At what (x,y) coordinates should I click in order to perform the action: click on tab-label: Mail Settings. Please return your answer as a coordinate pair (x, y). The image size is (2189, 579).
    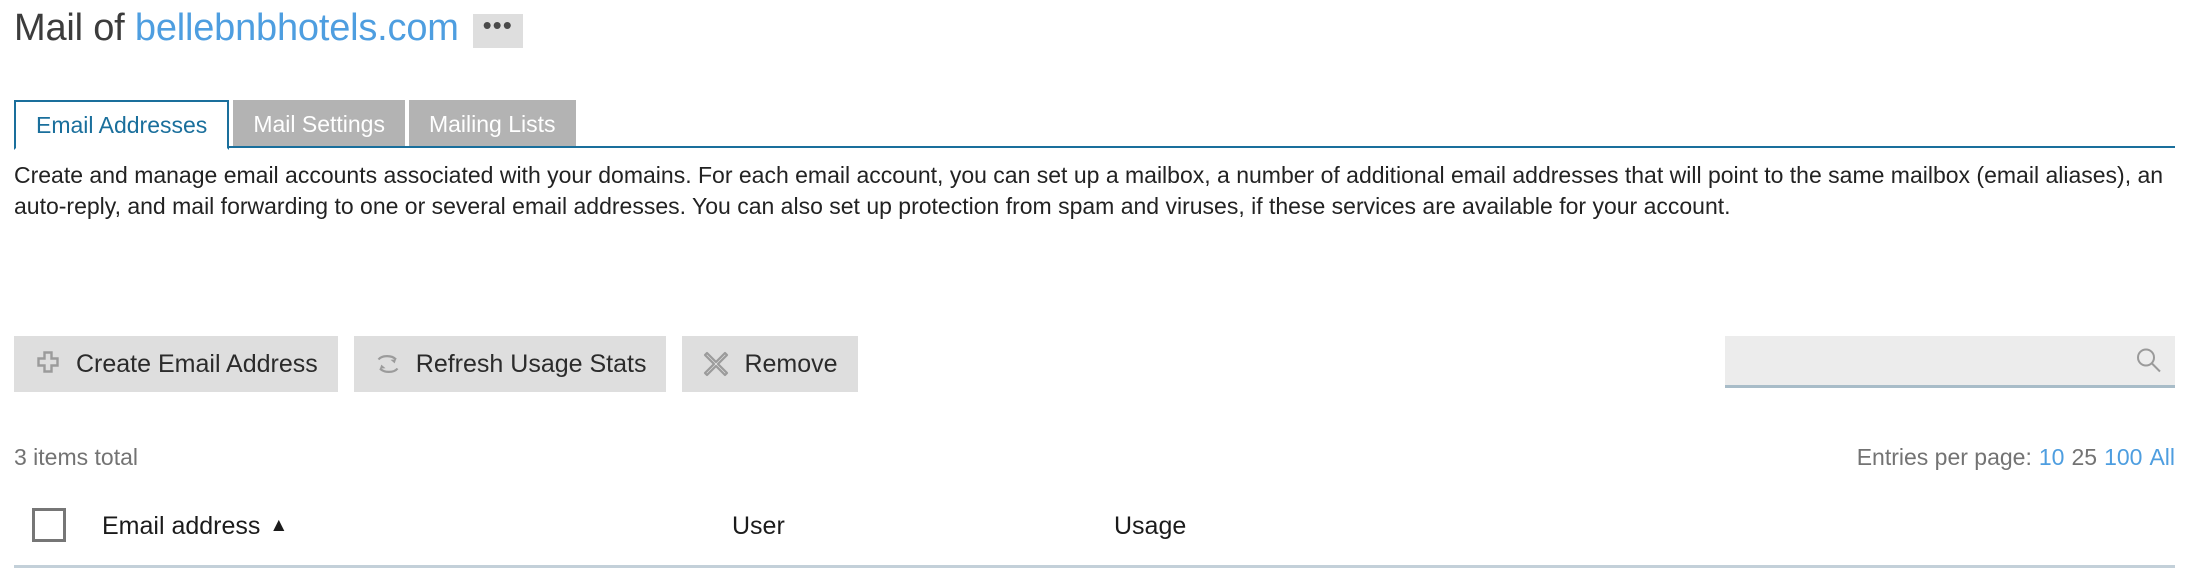
    Looking at the image, I should click on (319, 123).